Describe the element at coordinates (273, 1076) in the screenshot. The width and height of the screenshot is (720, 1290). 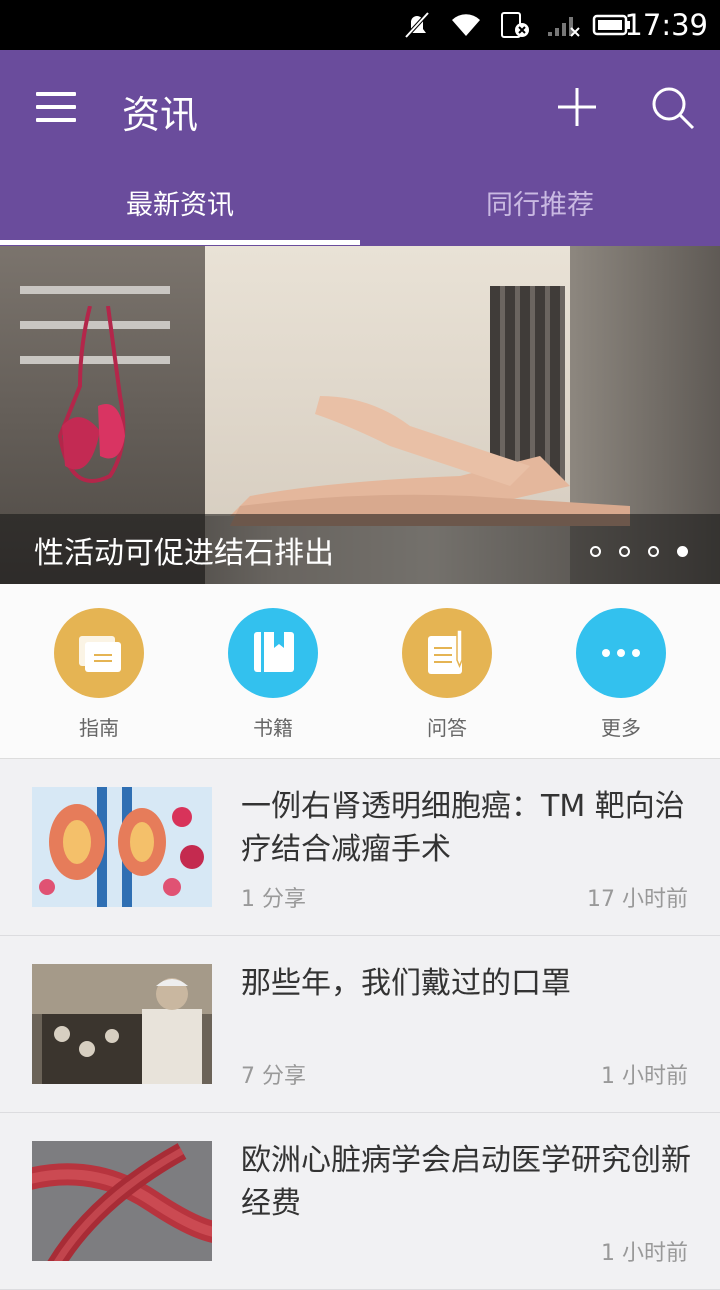
I see `news-share-count: 7 分享` at that location.